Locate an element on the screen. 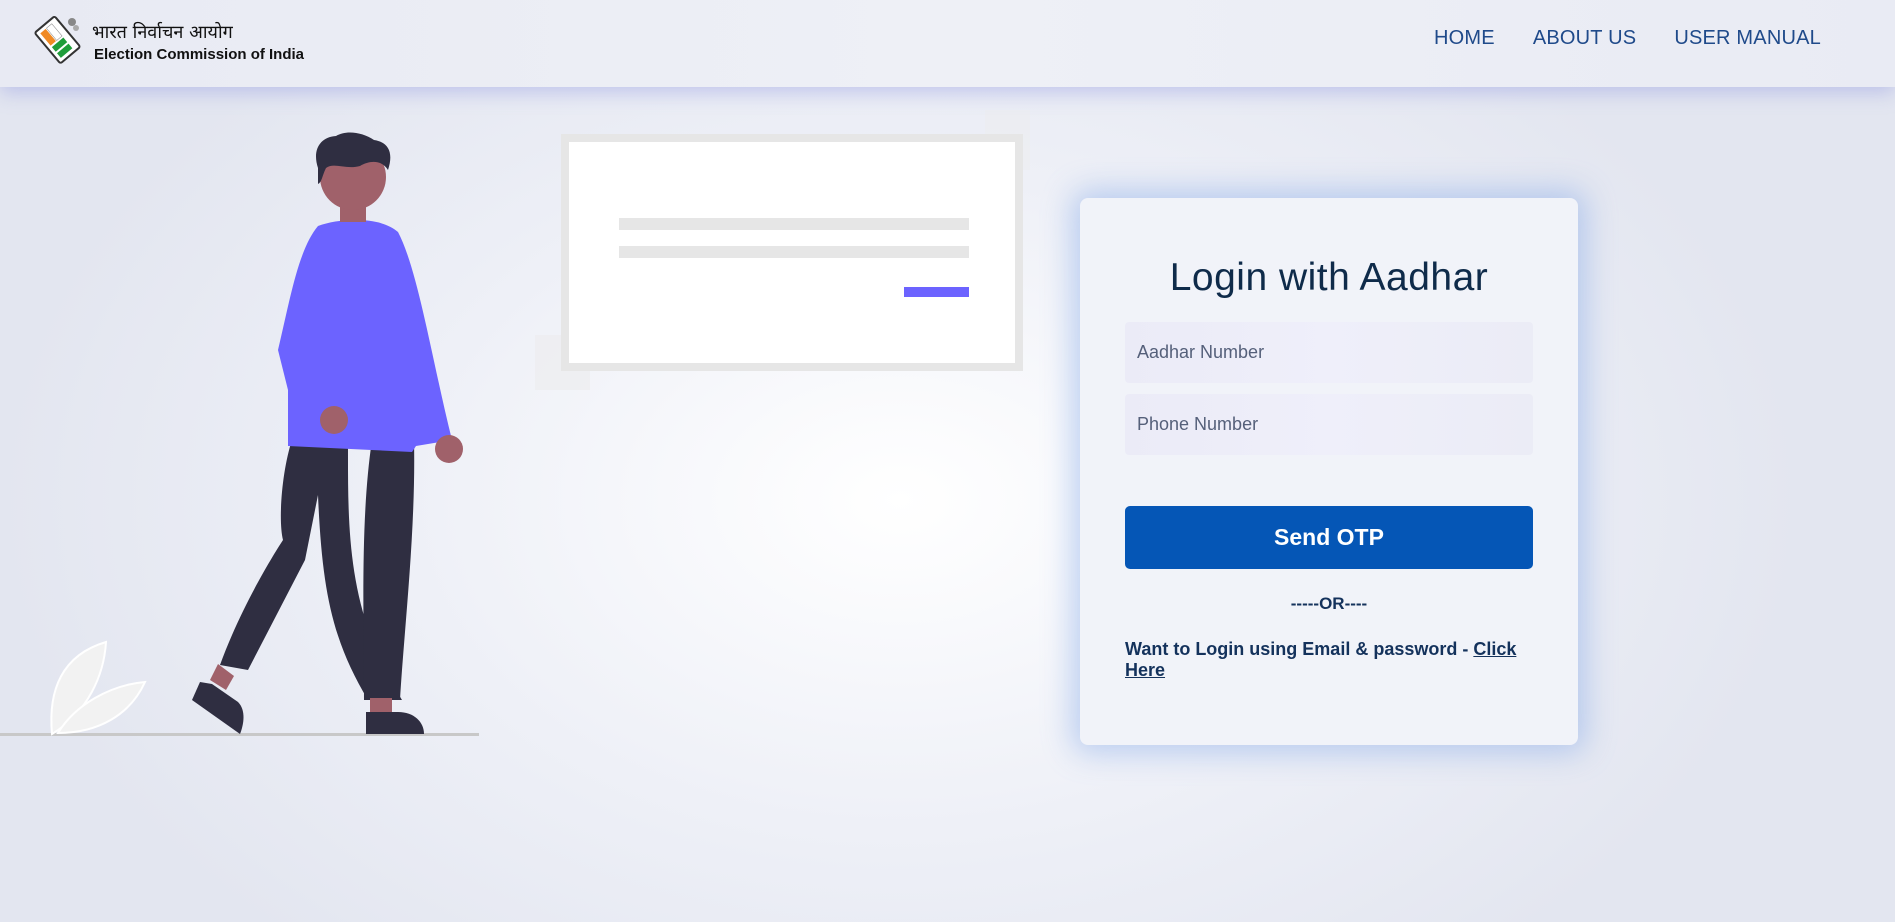 The height and width of the screenshot is (922, 1895). phone-number-input is located at coordinates (1329, 424).